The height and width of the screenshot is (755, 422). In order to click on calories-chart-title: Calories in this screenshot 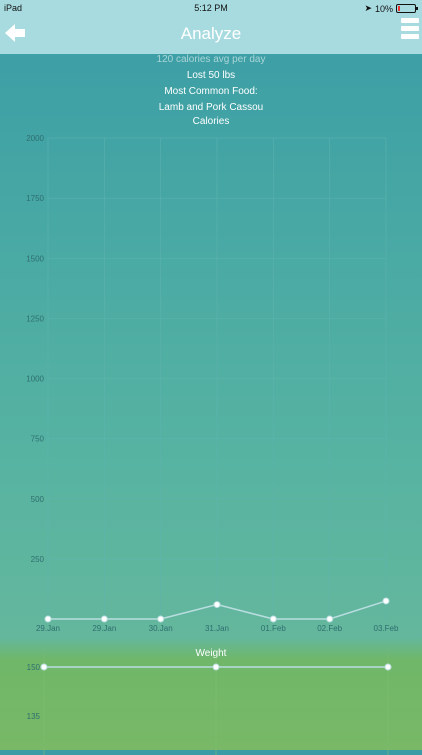, I will do `click(211, 121)`.